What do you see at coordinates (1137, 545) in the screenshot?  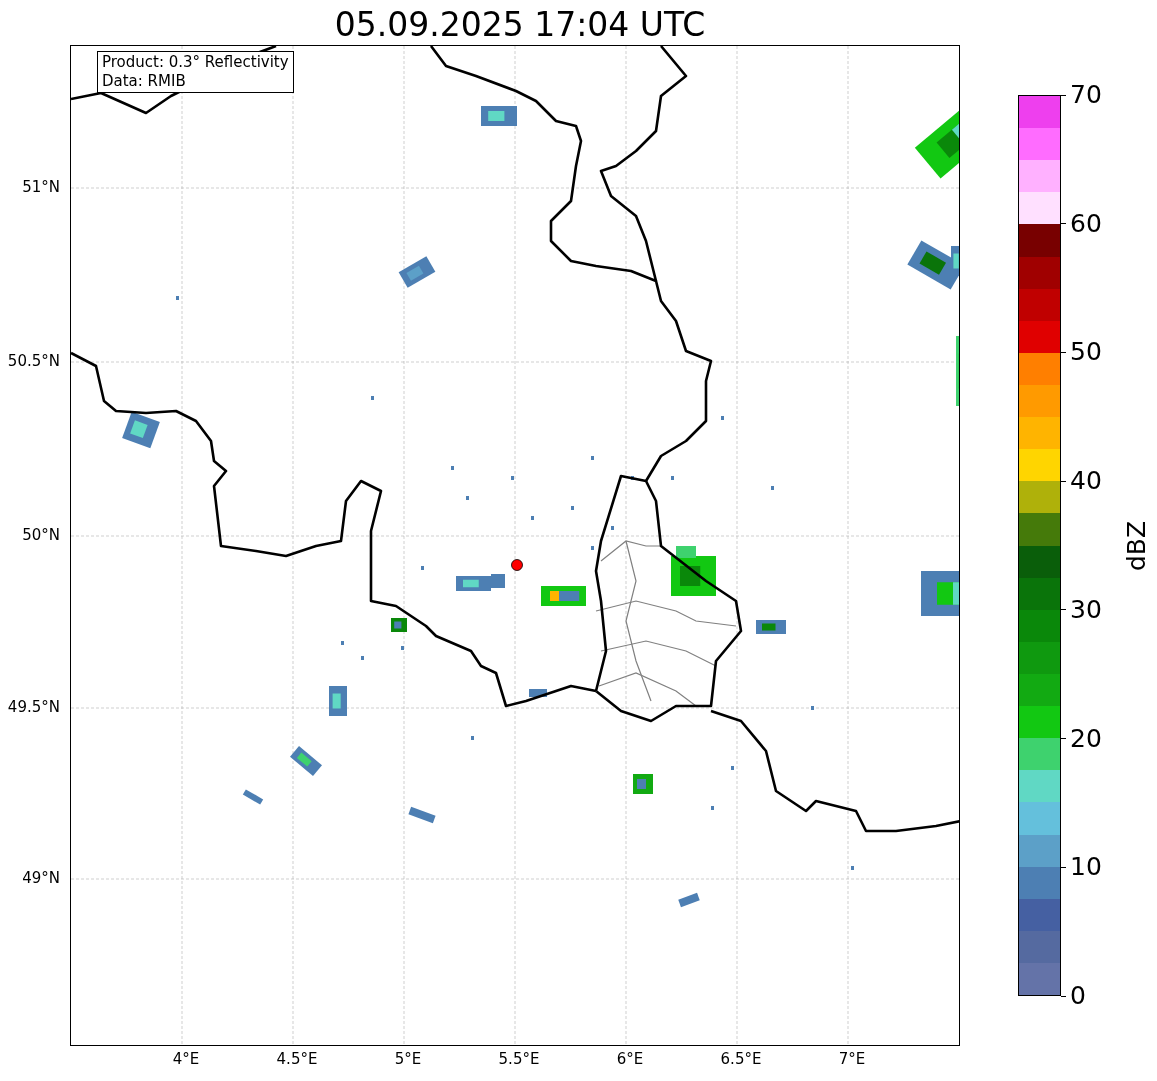 I see `colorbar-label: dBZ` at bounding box center [1137, 545].